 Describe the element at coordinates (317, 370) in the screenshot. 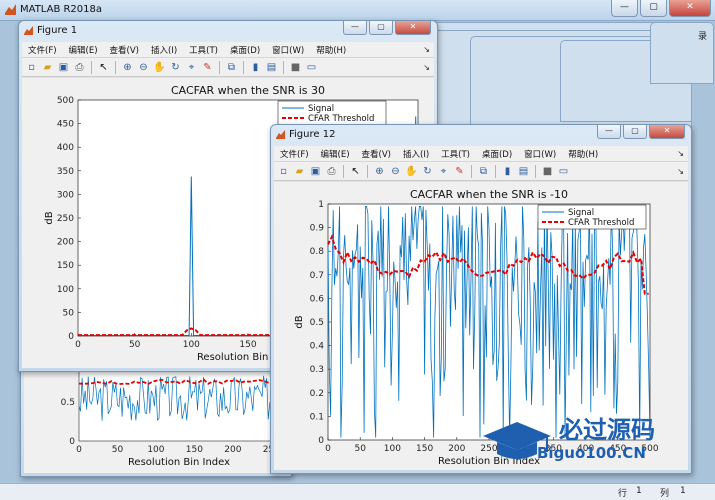

I see `y-tick-label: 0.3` at that location.